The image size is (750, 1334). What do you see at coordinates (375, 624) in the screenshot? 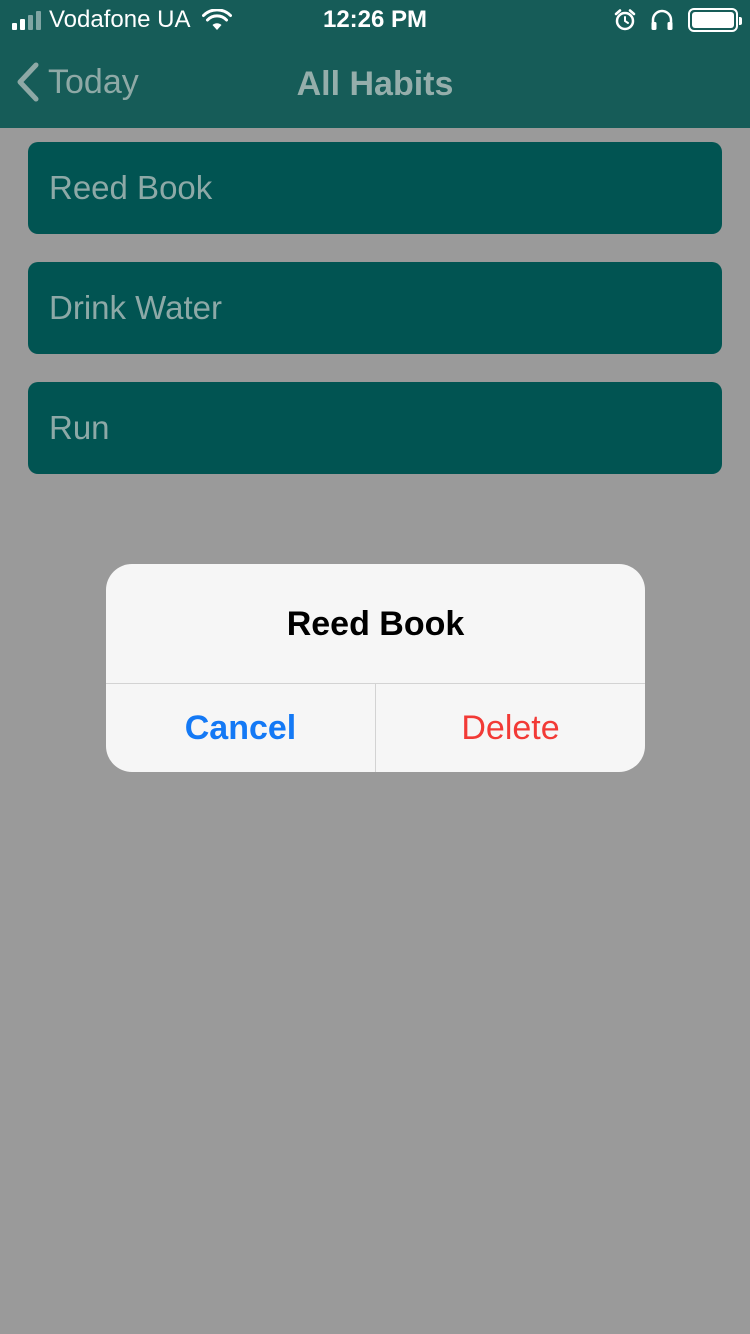
I see `alert-title: Reed Book` at bounding box center [375, 624].